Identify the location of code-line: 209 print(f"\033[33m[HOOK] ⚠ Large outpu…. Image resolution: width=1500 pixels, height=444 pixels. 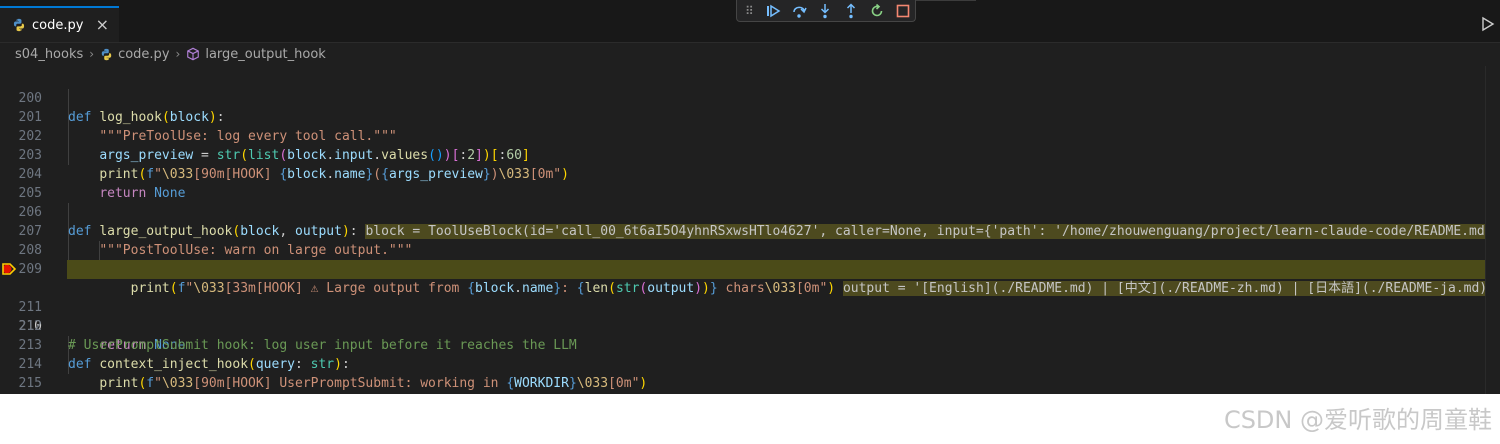
(750, 268).